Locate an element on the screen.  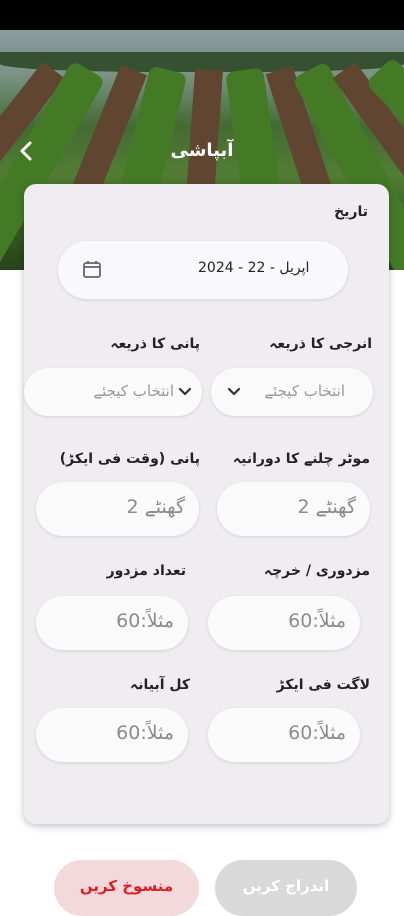
labor-cost-placeholder: مثلاً:60 is located at coordinates (317, 621).